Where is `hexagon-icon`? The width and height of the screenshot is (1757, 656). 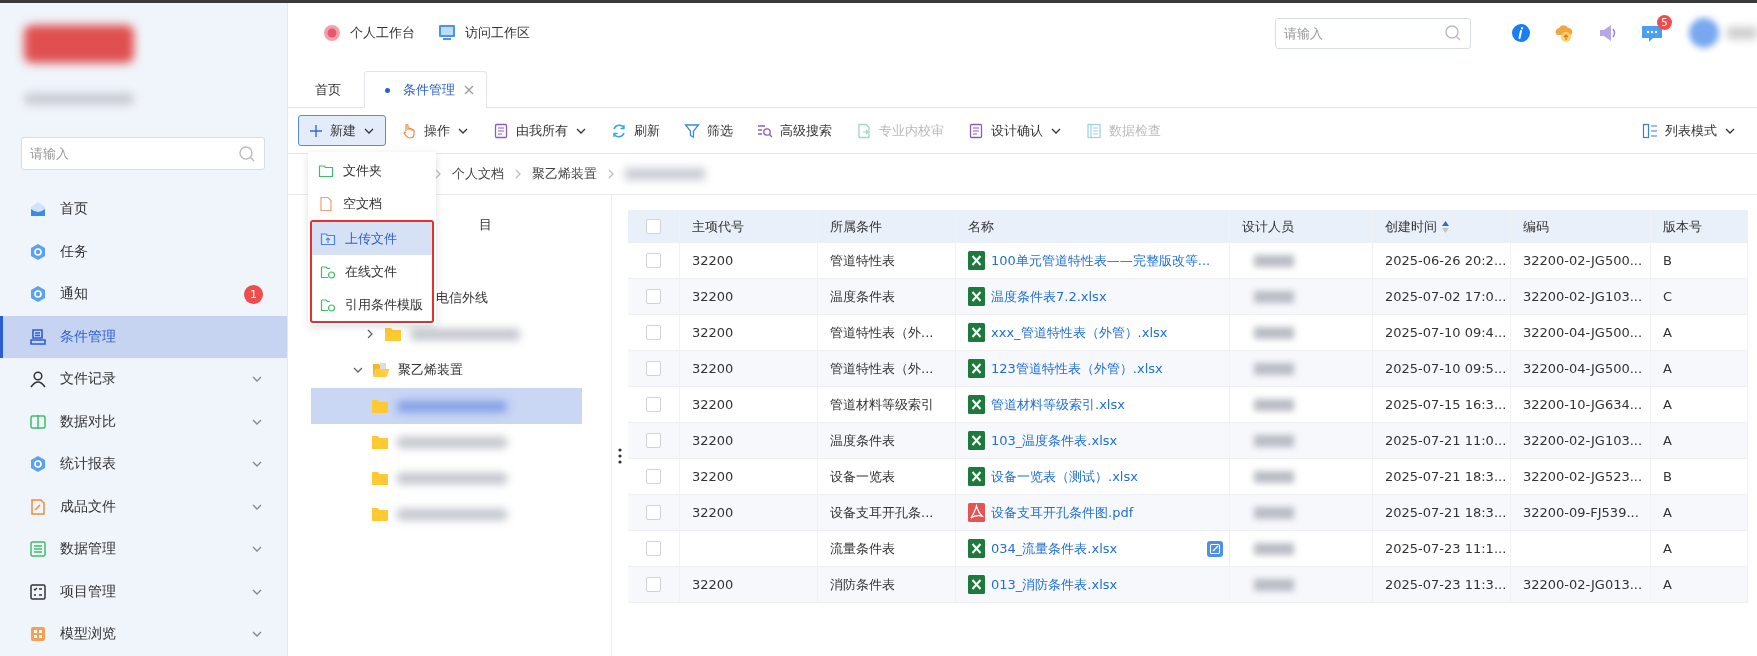
hexagon-icon is located at coordinates (38, 464).